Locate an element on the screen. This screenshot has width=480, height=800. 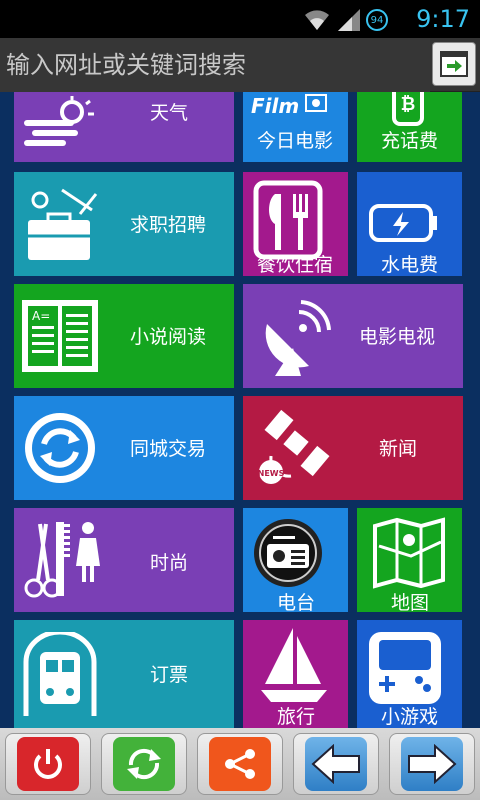
tile-label: 水电费 is located at coordinates (410, 265).